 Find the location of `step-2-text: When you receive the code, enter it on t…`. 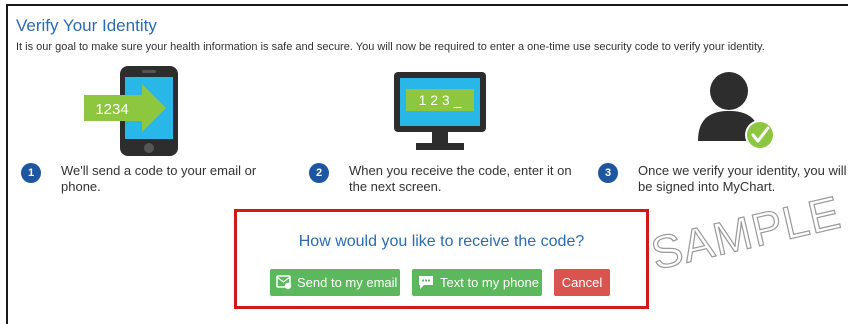

step-2-text: When you receive the code, enter it on t… is located at coordinates (460, 178).